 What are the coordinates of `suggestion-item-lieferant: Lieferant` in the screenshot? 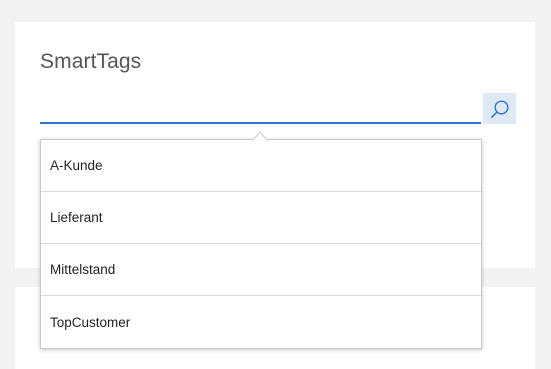 It's located at (261, 218).